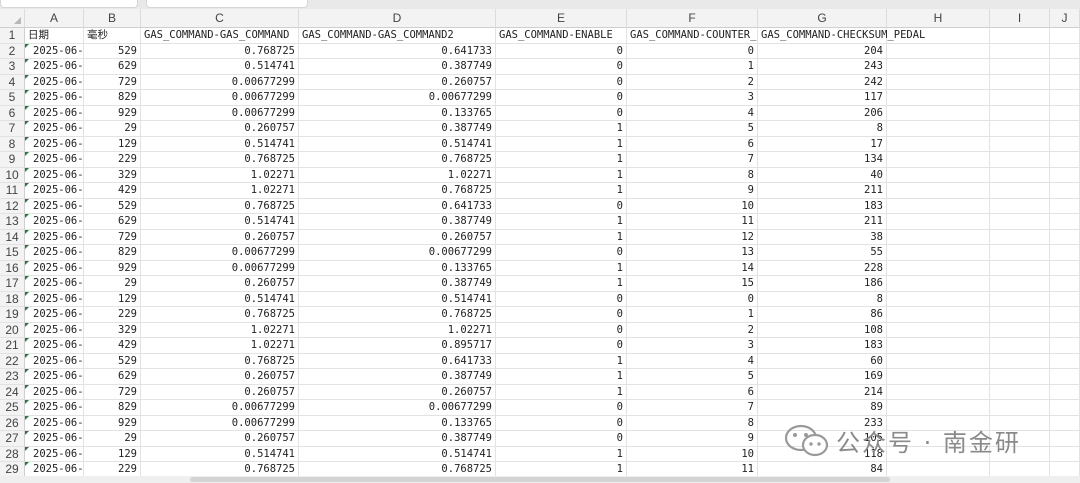 The image size is (1080, 483). Describe the element at coordinates (692, 18) in the screenshot. I see `column-header-f: F` at that location.